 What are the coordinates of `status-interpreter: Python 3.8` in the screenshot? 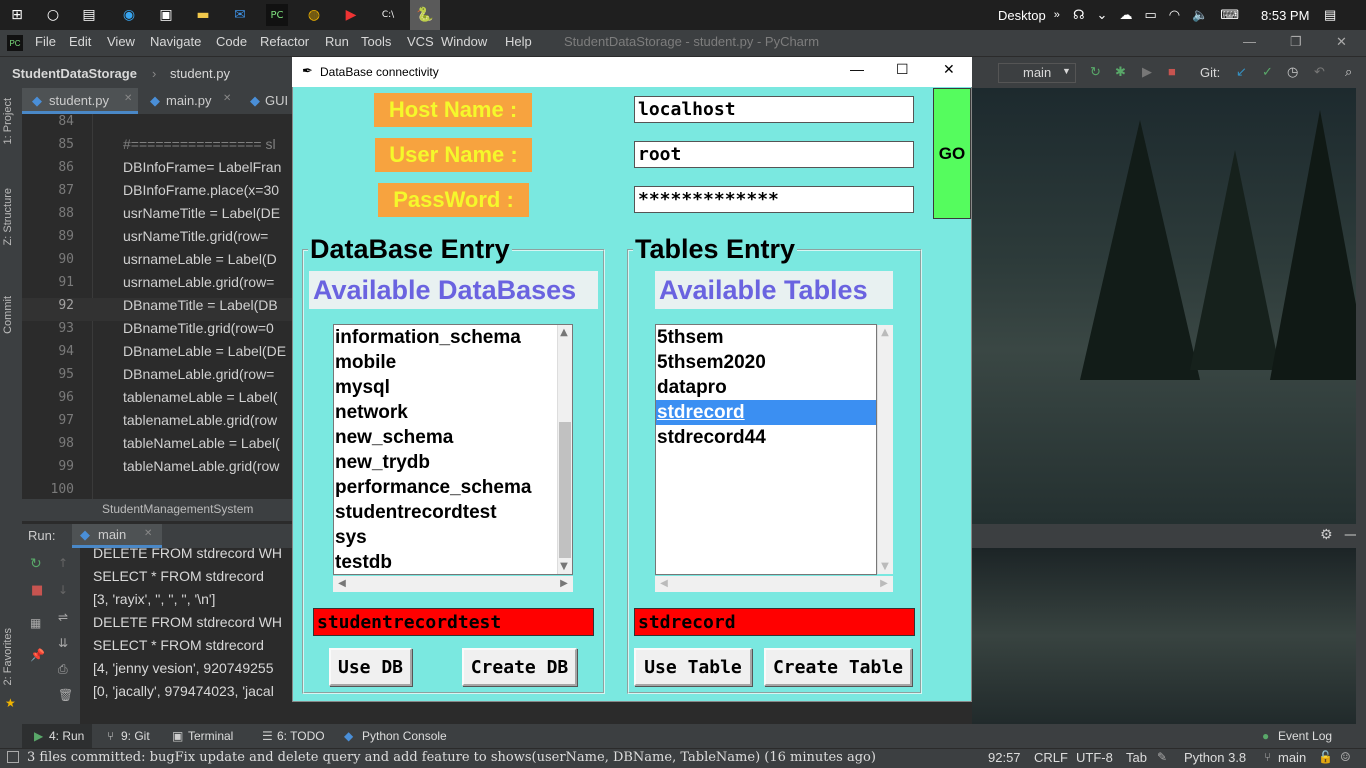 It's located at (1215, 757).